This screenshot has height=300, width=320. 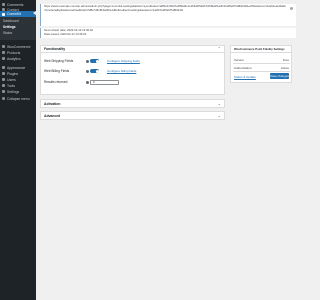 What do you see at coordinates (243, 68) in the screenshot?
I see `authorization-key: Authorization` at bounding box center [243, 68].